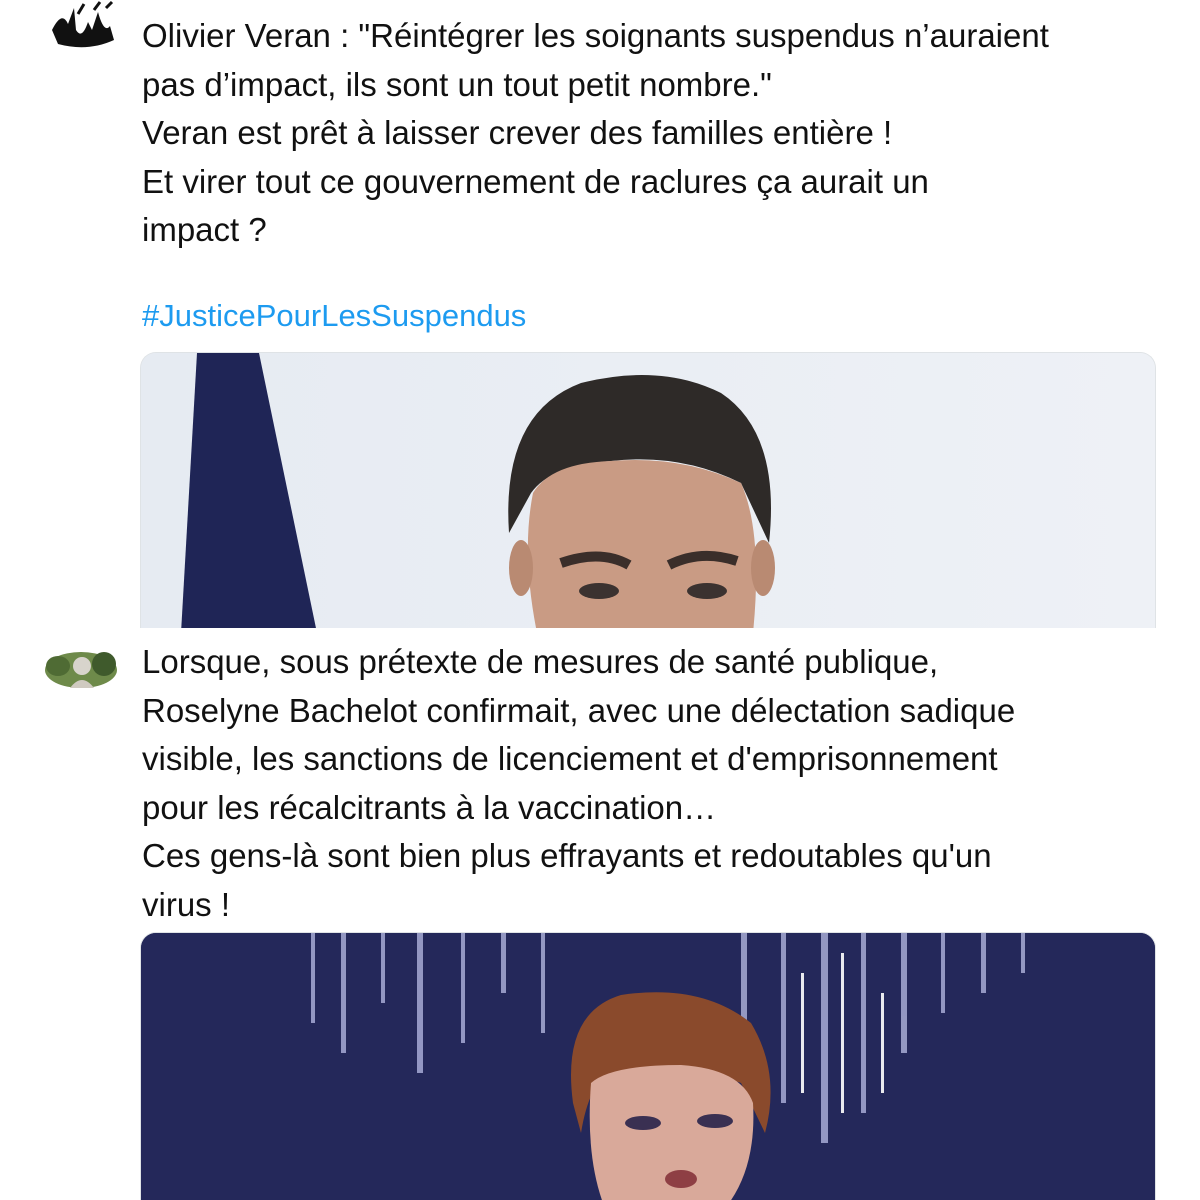  I want to click on hashtag-link: #JusticePourLesSuspendus, so click(334, 316).